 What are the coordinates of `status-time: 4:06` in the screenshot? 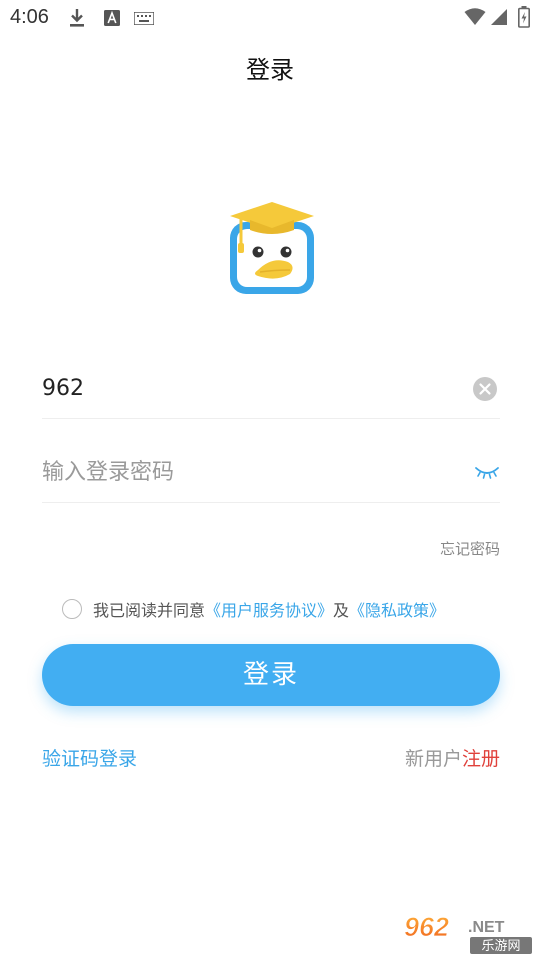 It's located at (29, 17).